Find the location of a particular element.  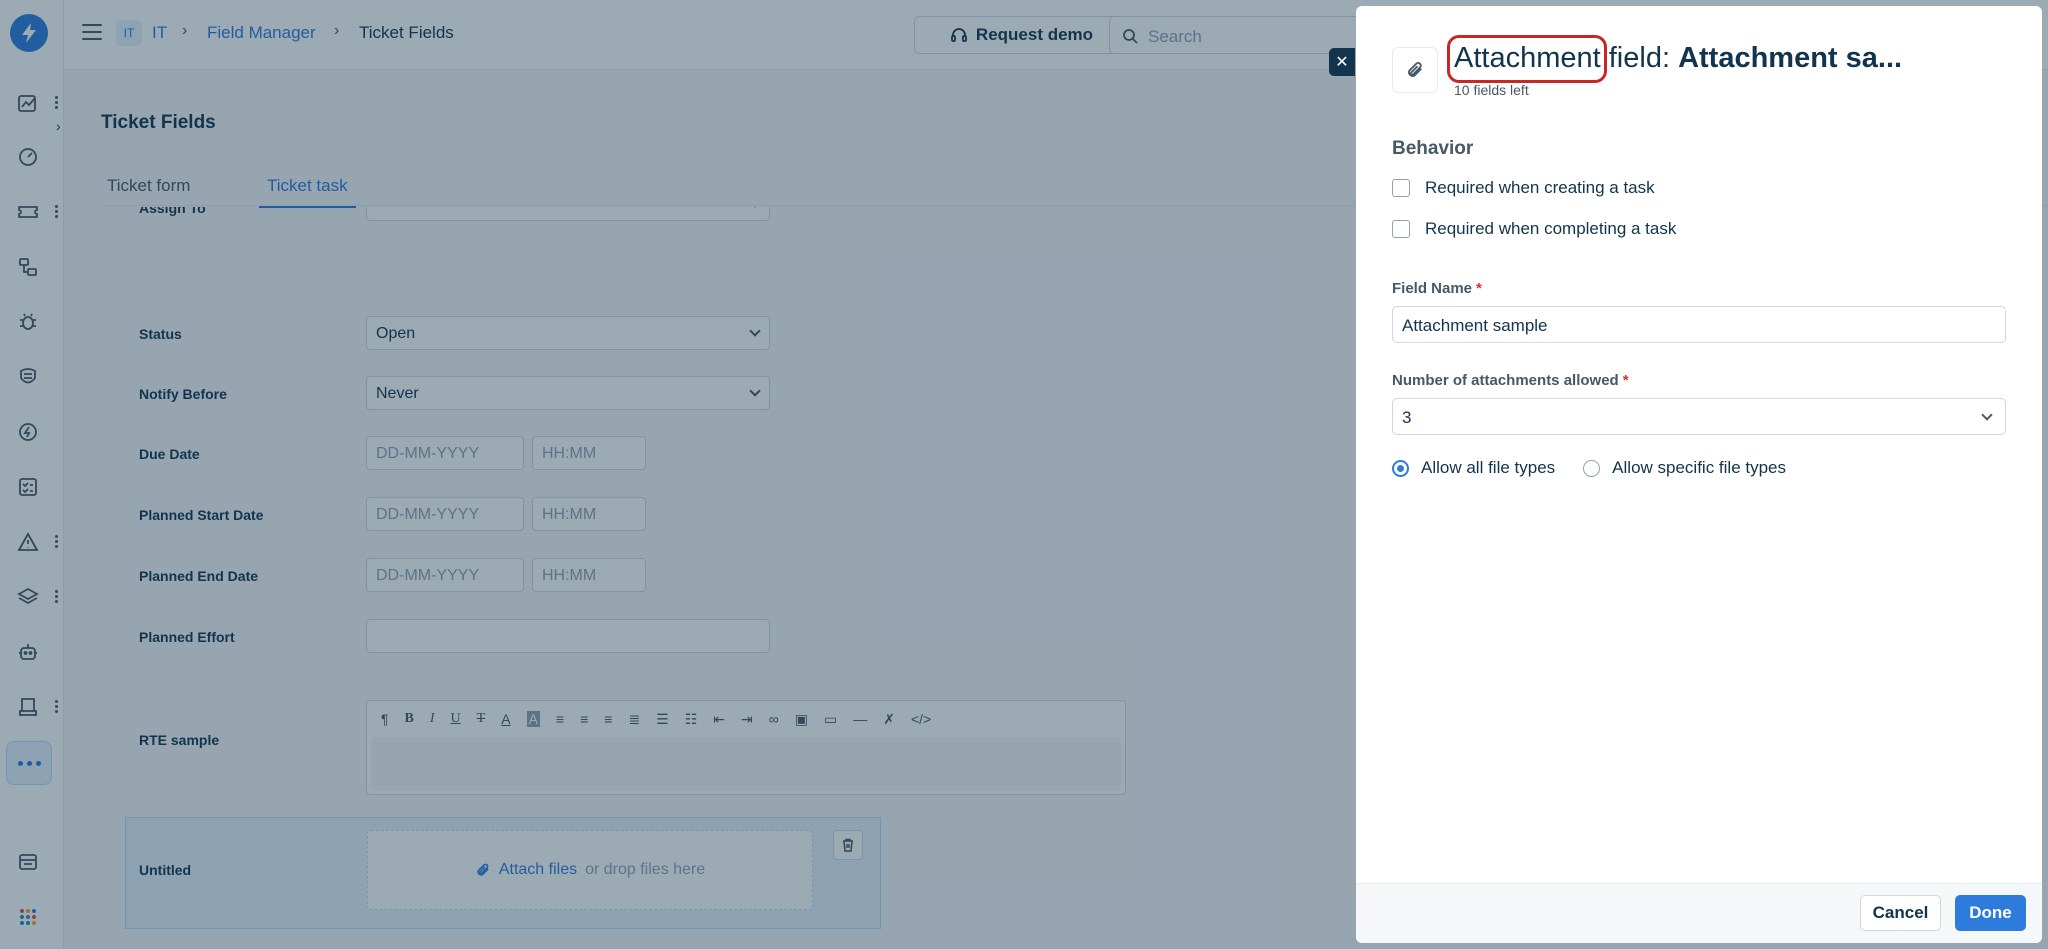

behavior-heading: Behavior is located at coordinates (1433, 148).